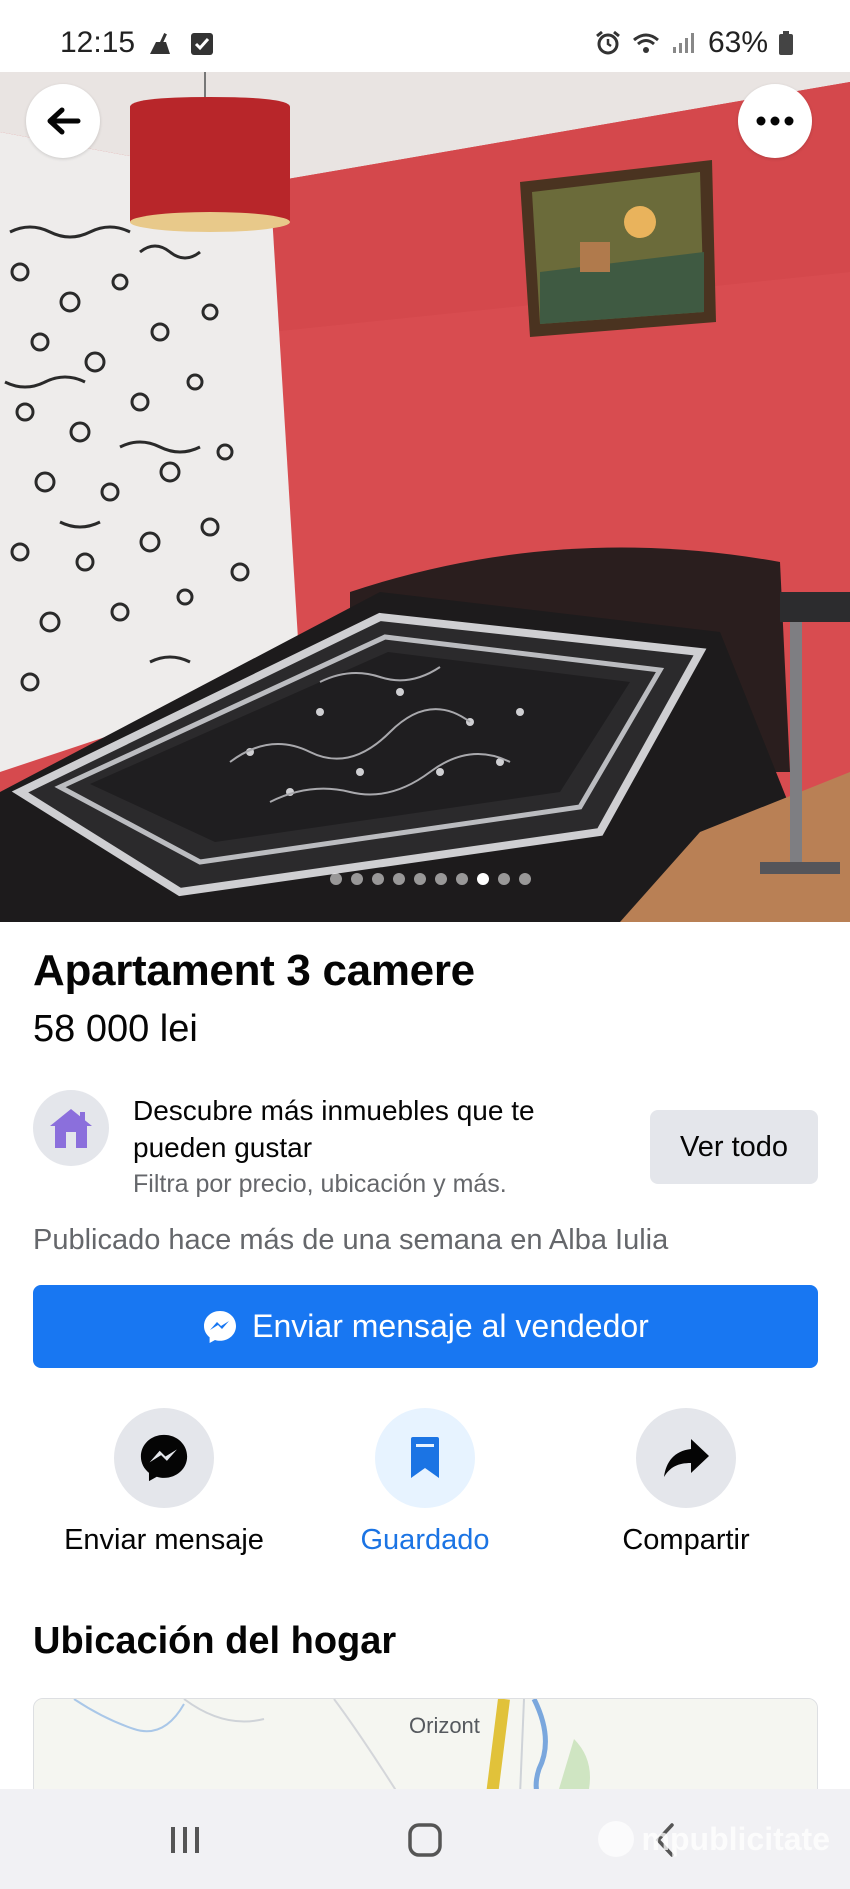  What do you see at coordinates (320, 1184) in the screenshot?
I see `promo-subtitle: Filtra por precio, ubicación y más.` at bounding box center [320, 1184].